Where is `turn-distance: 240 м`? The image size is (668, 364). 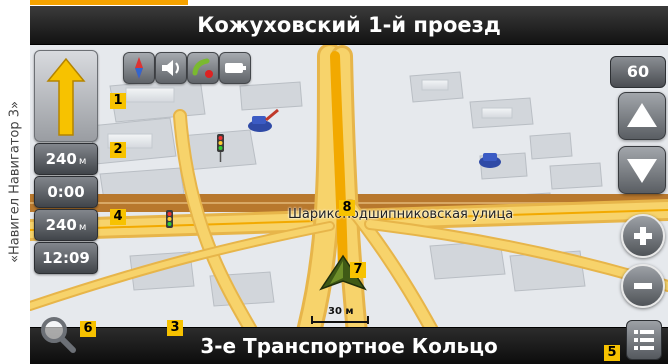 turn-distance: 240 м is located at coordinates (66, 159).